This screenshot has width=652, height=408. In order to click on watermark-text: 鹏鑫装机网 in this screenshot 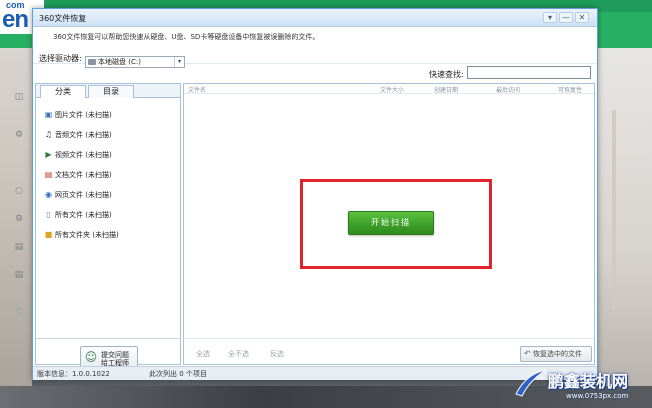, I will do `click(588, 381)`.